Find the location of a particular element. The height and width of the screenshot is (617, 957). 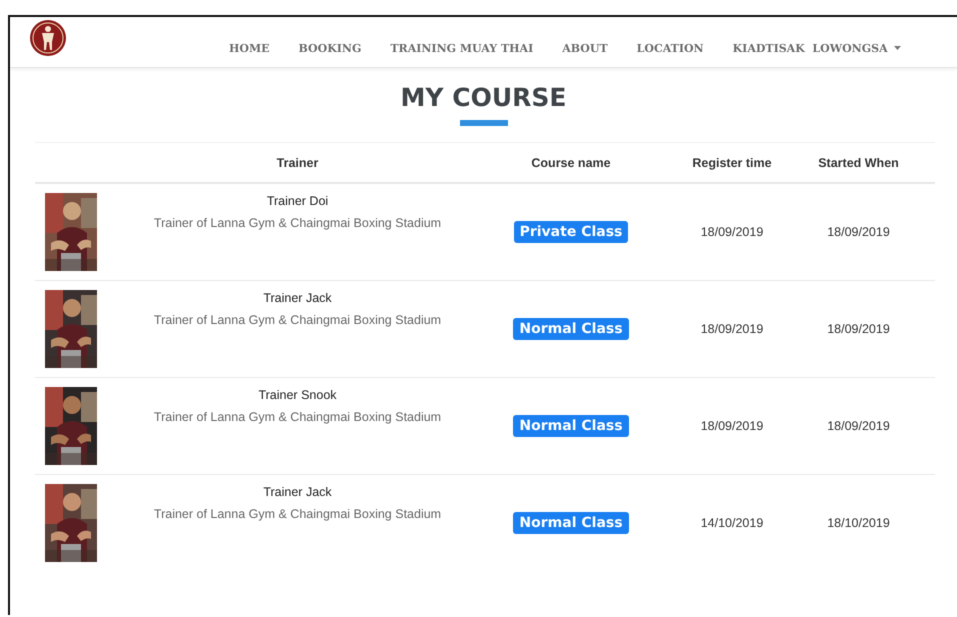

column-header: Register time is located at coordinates (732, 163).